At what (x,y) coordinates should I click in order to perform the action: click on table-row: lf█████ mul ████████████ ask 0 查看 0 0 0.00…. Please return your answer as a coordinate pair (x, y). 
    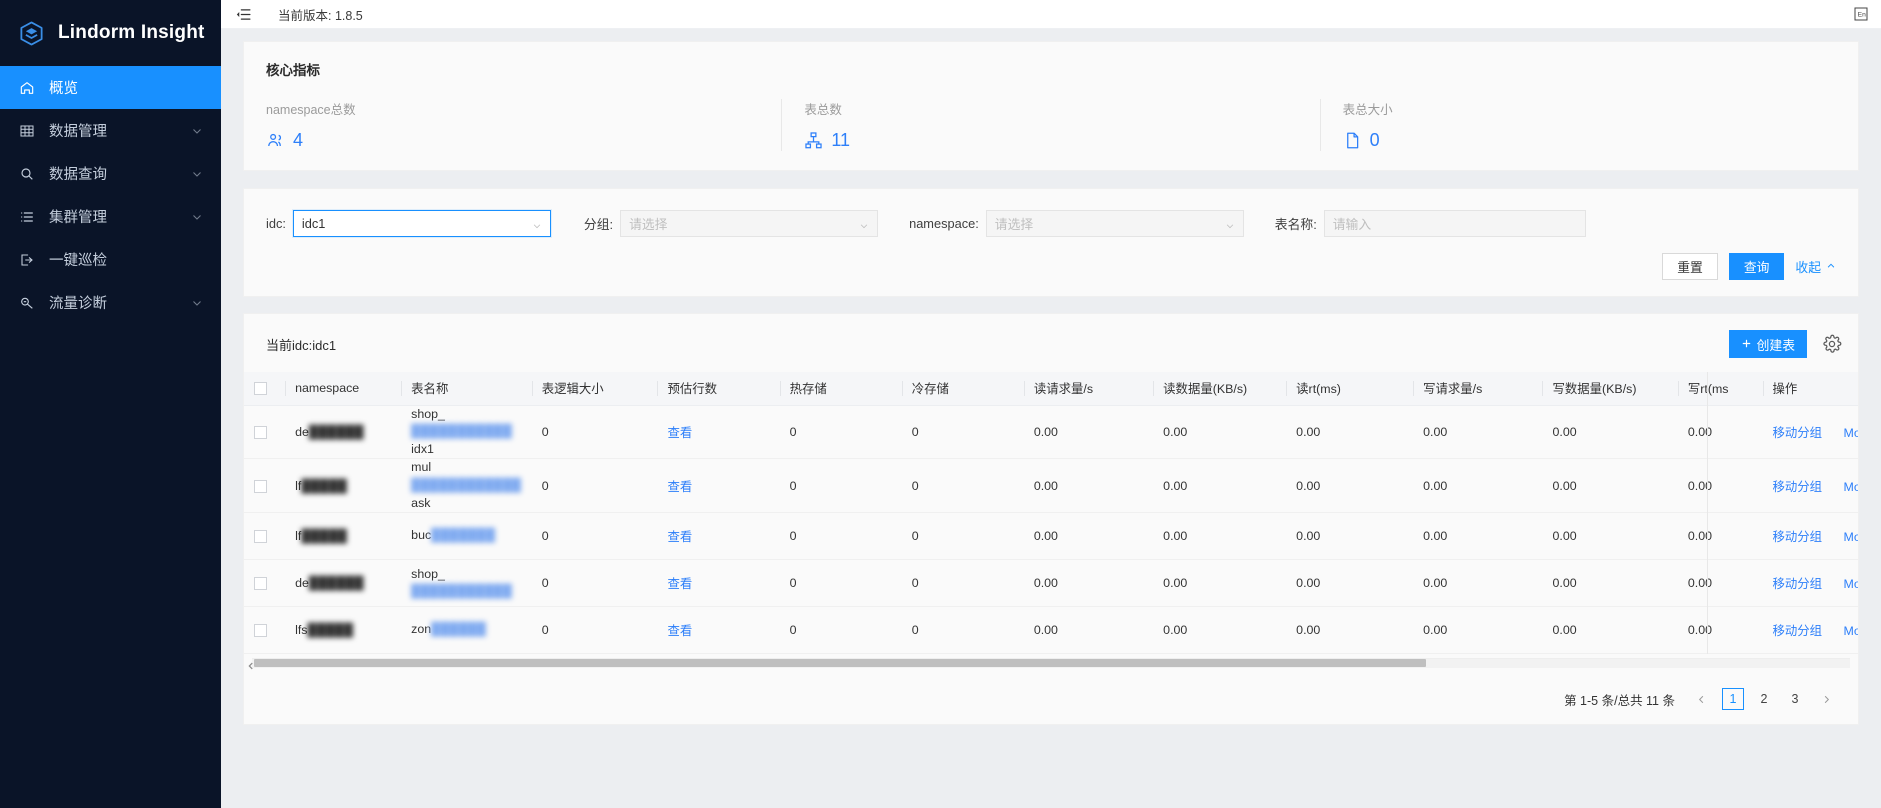
    Looking at the image, I should click on (1051, 486).